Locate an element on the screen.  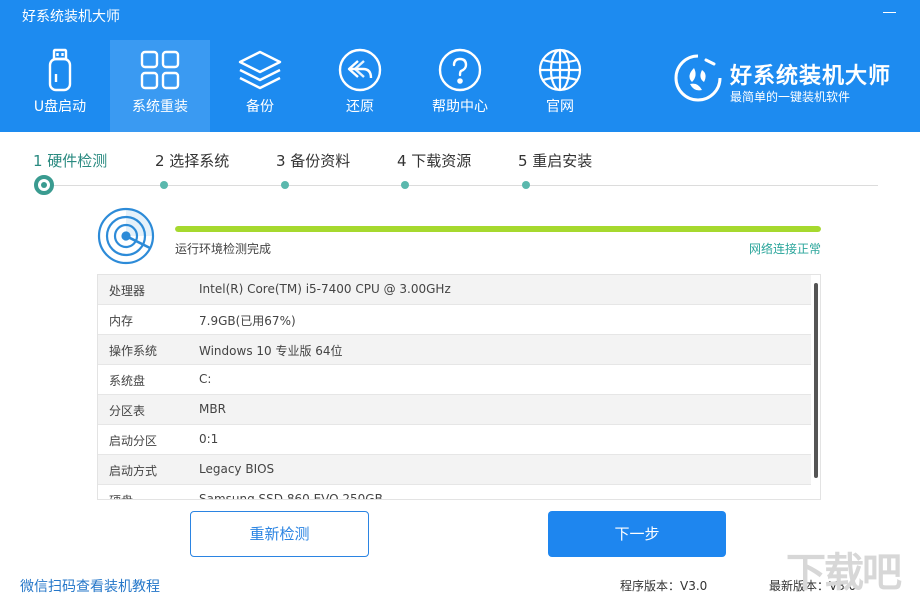
row-key: 启动方式 is located at coordinates (133, 471).